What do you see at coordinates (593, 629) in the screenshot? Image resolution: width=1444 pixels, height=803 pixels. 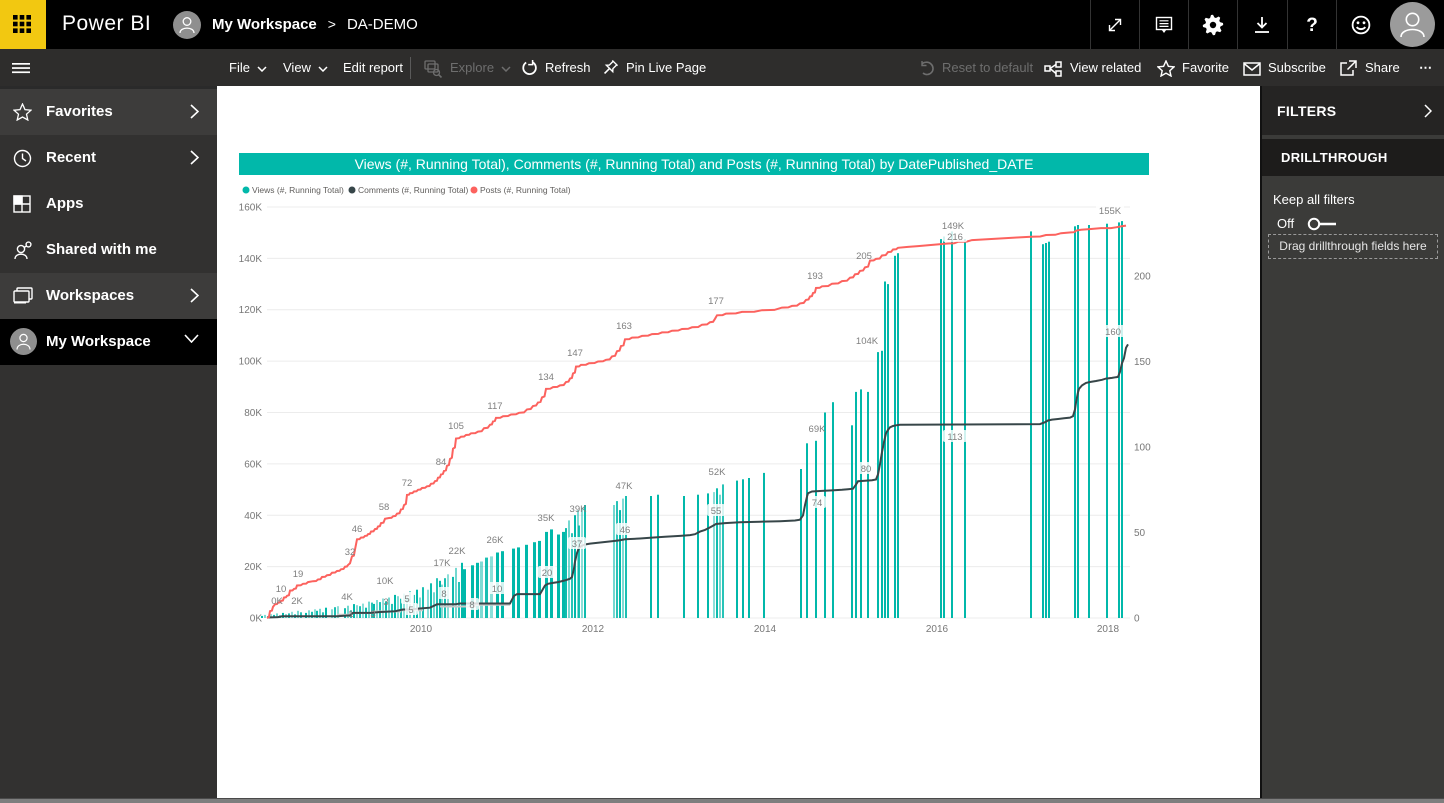 I see `svg-text: 2012` at bounding box center [593, 629].